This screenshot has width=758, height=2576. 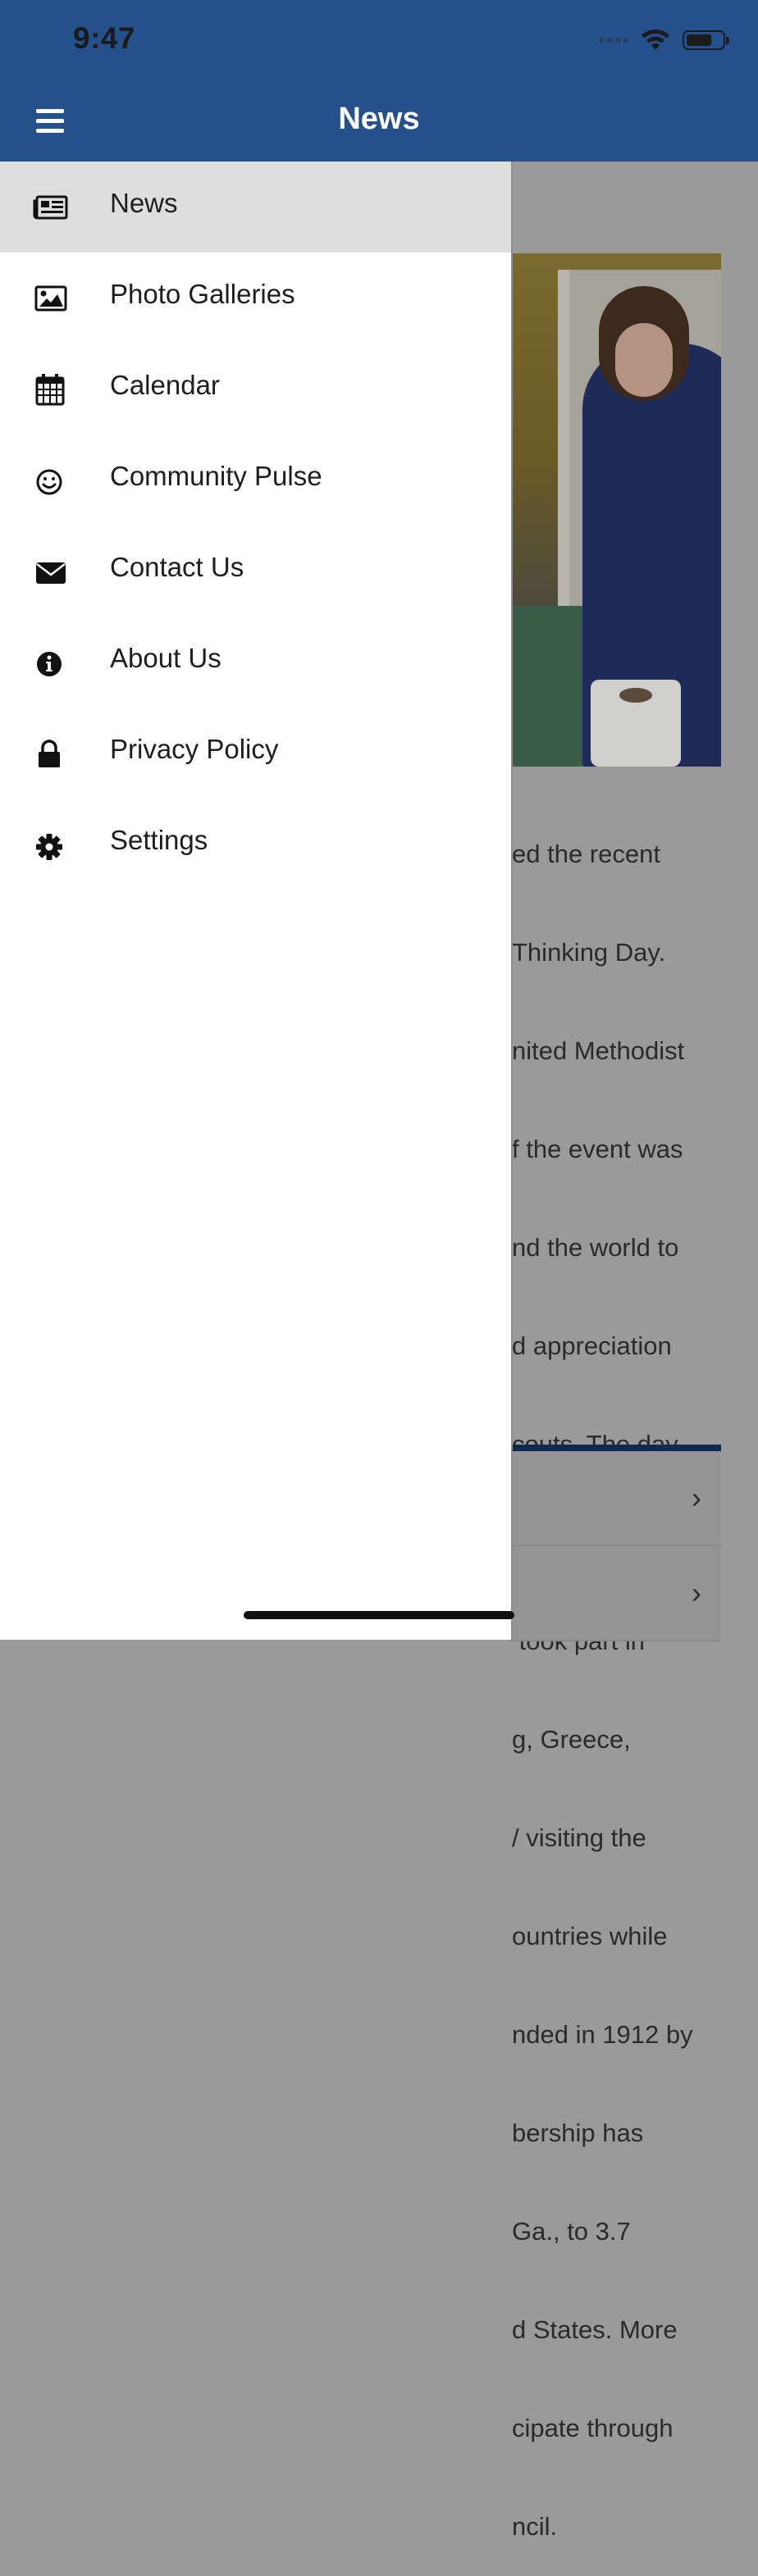 I want to click on menu-item-photo-galleries: Photo Galleries, so click(x=256, y=299).